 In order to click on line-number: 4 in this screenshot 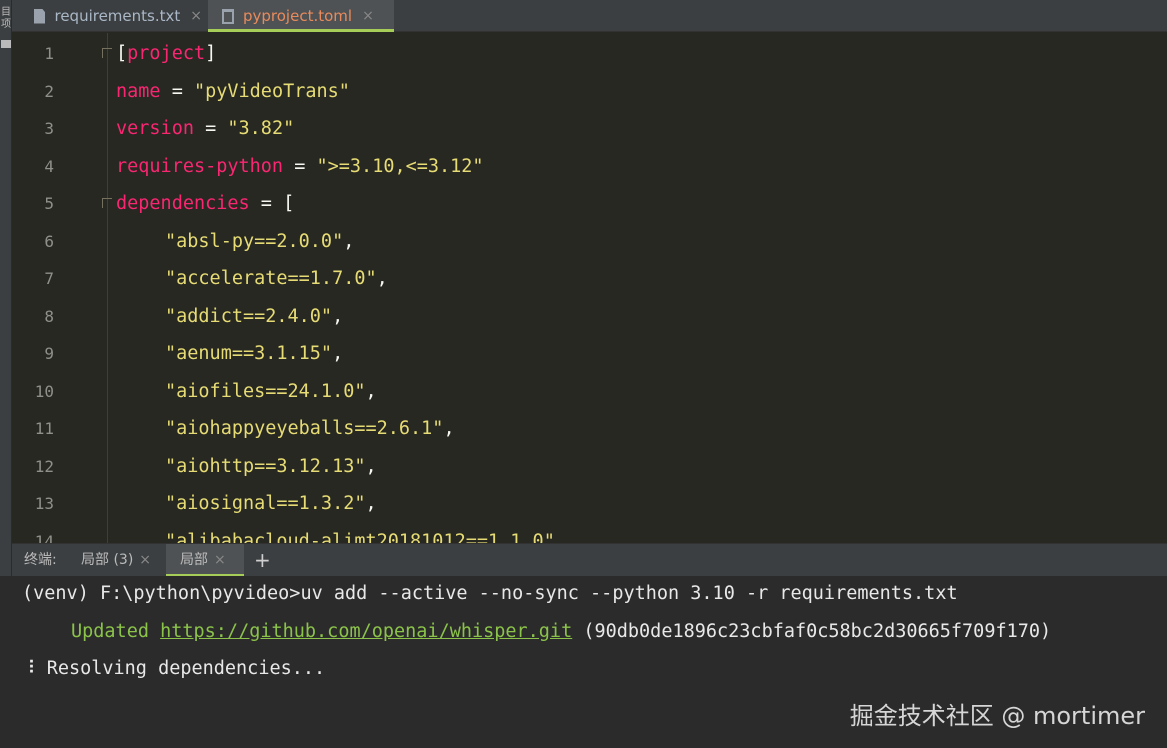, I will do `click(49, 166)`.